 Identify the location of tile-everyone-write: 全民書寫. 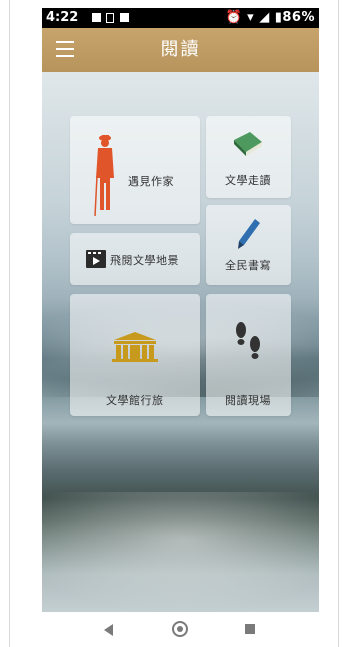
(248, 245).